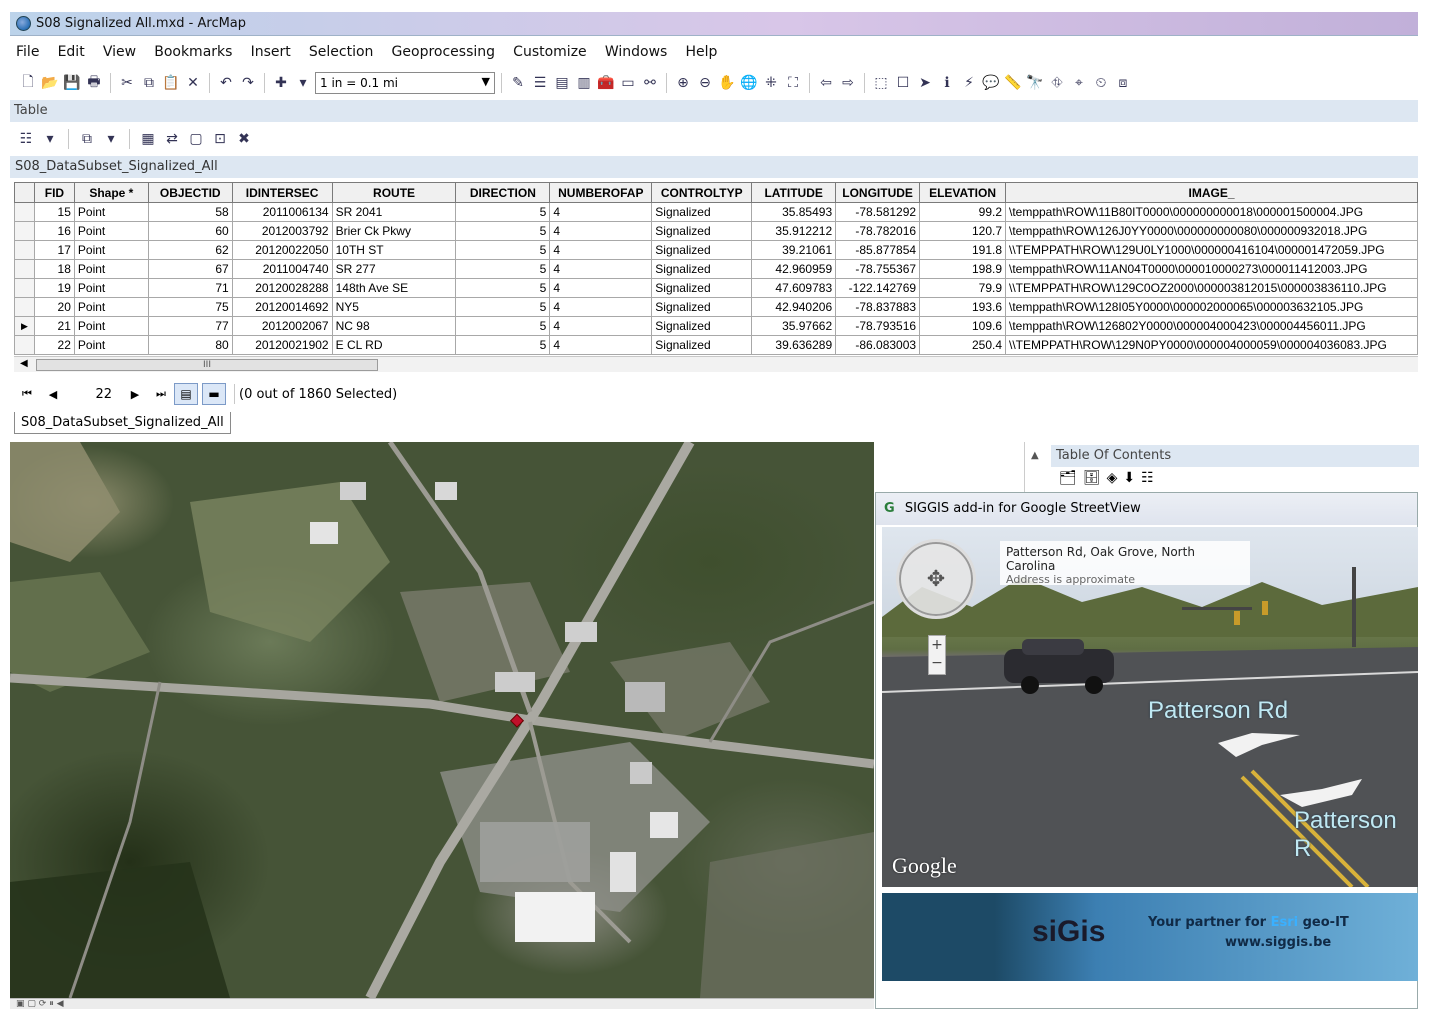 Image resolution: width=1431 pixels, height=1009 pixels. What do you see at coordinates (1112, 478) in the screenshot?
I see `list-by-visibility-icon: ◈` at bounding box center [1112, 478].